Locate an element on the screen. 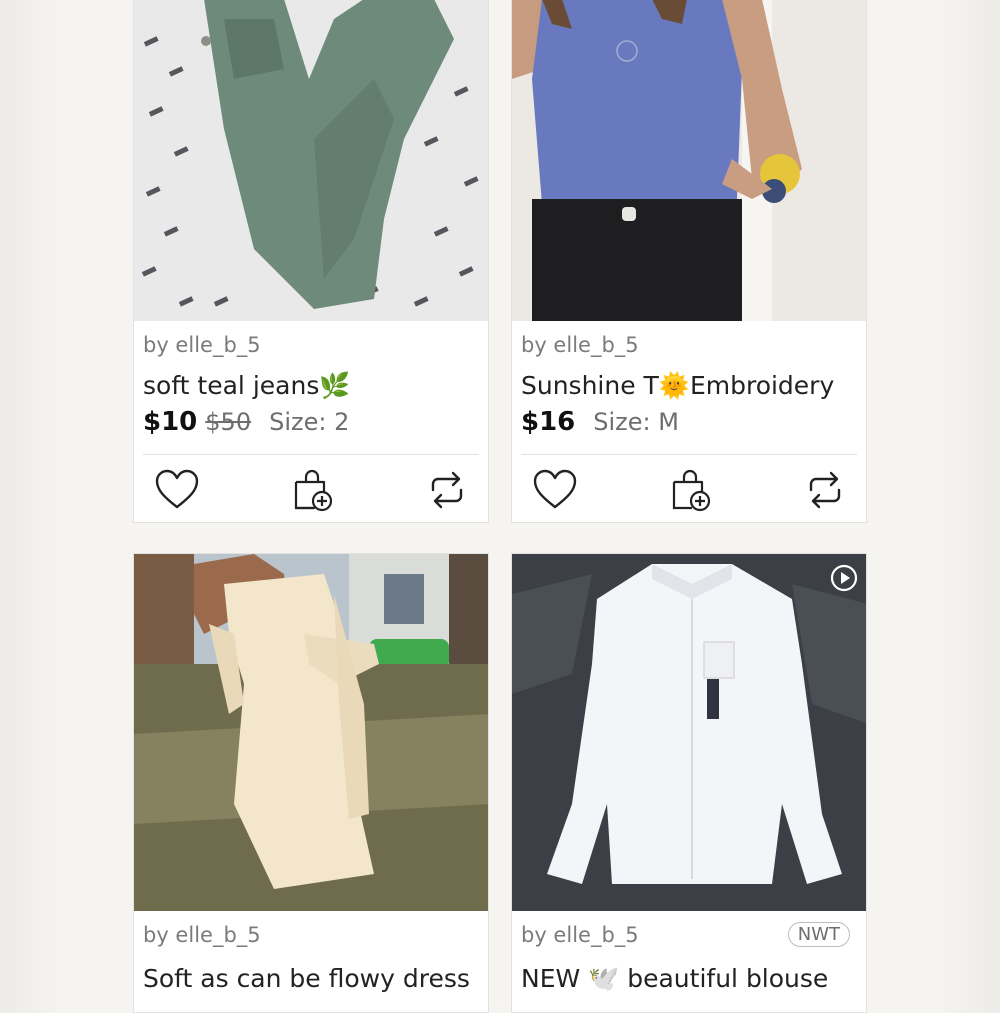 This screenshot has height=1013, width=1000. listing-title: soft teal jeans🌿 is located at coordinates (246, 386).